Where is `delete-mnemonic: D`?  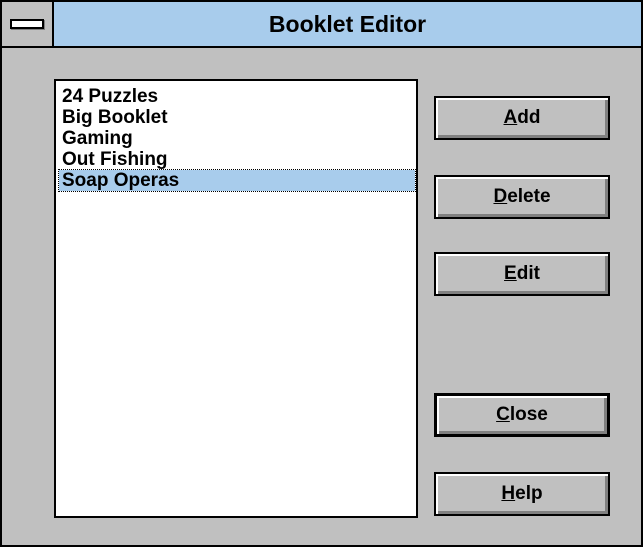 delete-mnemonic: D is located at coordinates (500, 196).